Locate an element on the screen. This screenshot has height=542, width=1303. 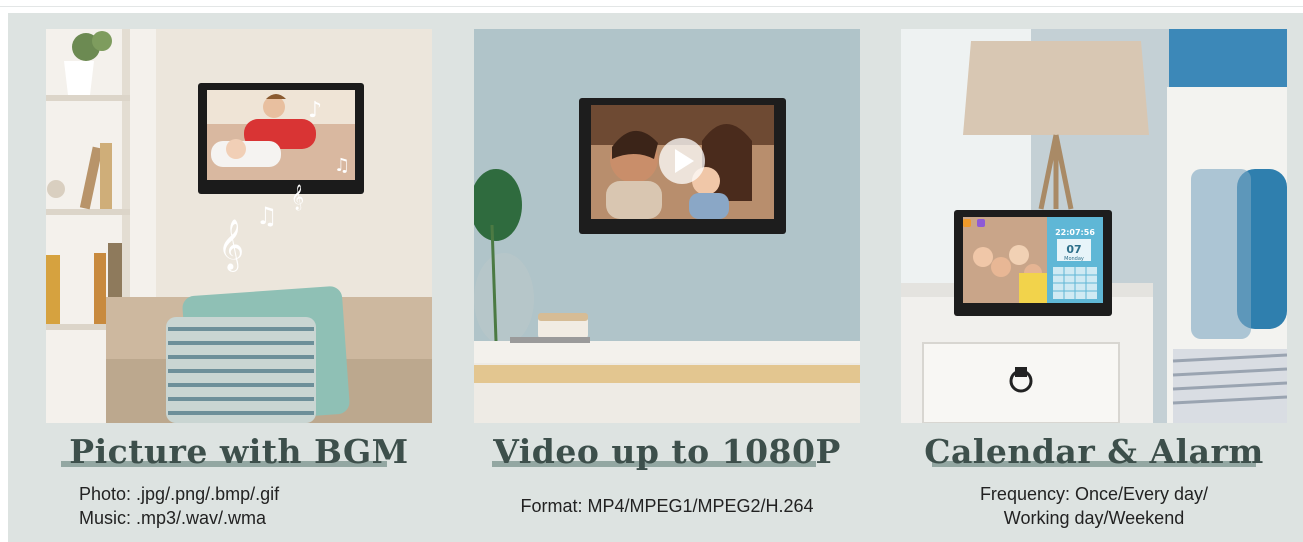
left-gutter is located at coordinates (4, 277).